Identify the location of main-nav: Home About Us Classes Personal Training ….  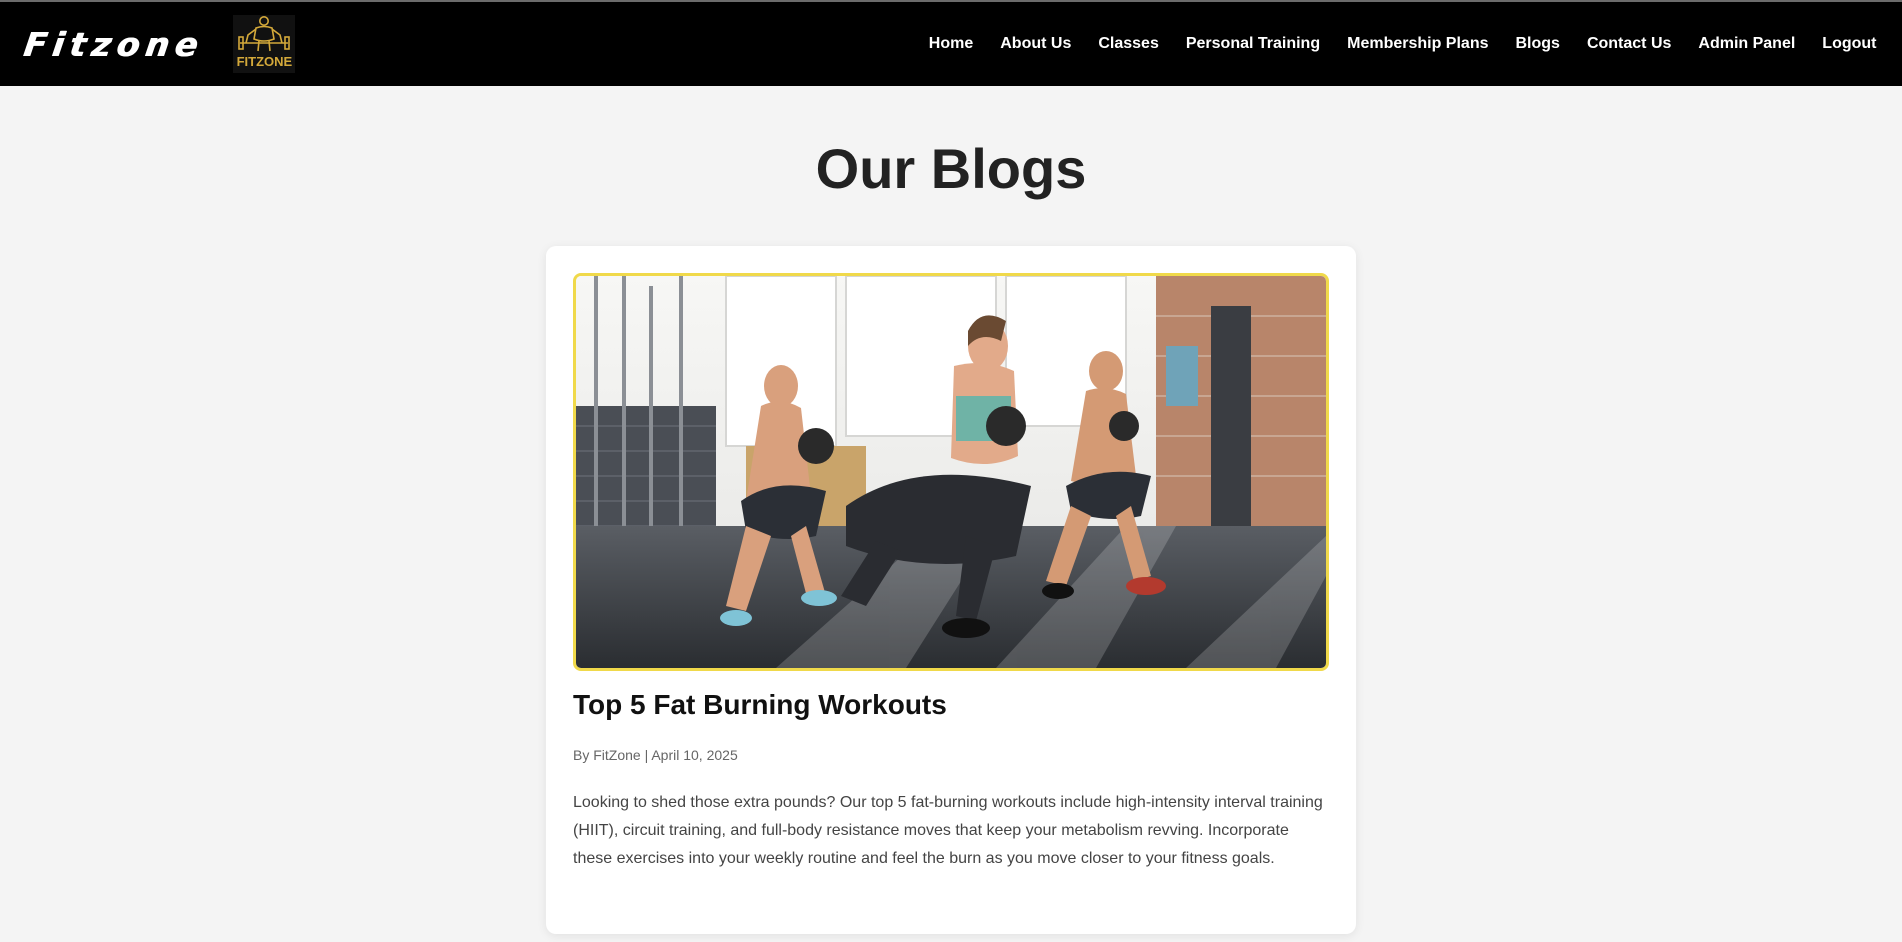
(1402, 44).